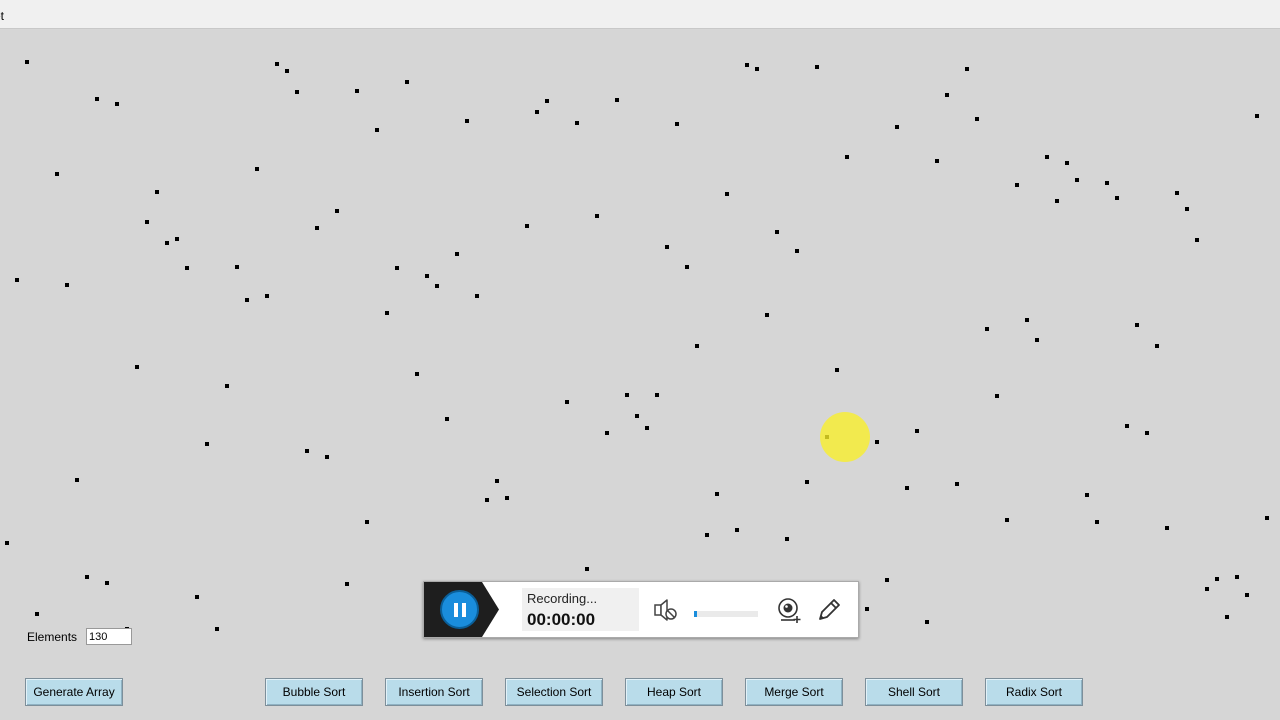 The width and height of the screenshot is (1280, 720). What do you see at coordinates (665, 610) in the screenshot?
I see `speaker-muted-icon` at bounding box center [665, 610].